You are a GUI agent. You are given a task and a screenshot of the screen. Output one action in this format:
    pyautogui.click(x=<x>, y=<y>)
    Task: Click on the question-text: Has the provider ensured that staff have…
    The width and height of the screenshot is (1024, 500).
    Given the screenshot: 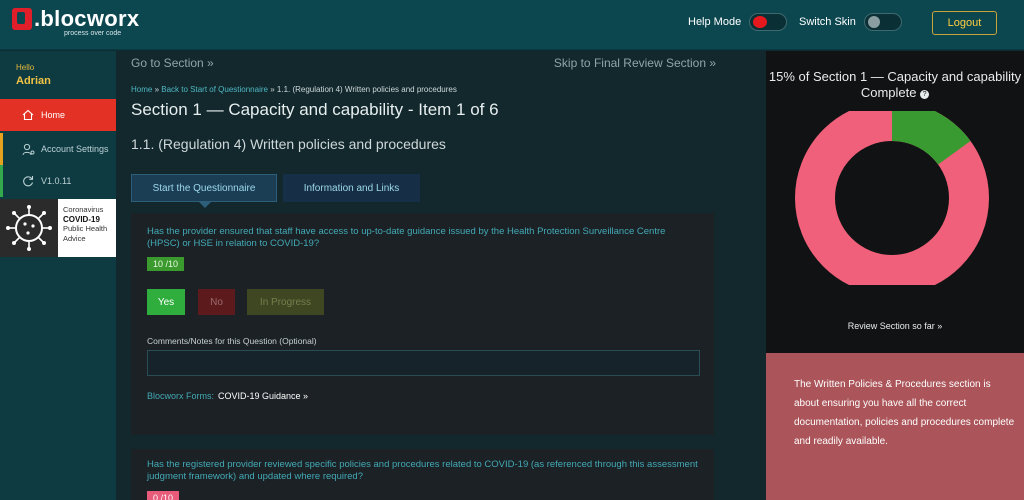 What is the action you would take?
    pyautogui.click(x=406, y=237)
    